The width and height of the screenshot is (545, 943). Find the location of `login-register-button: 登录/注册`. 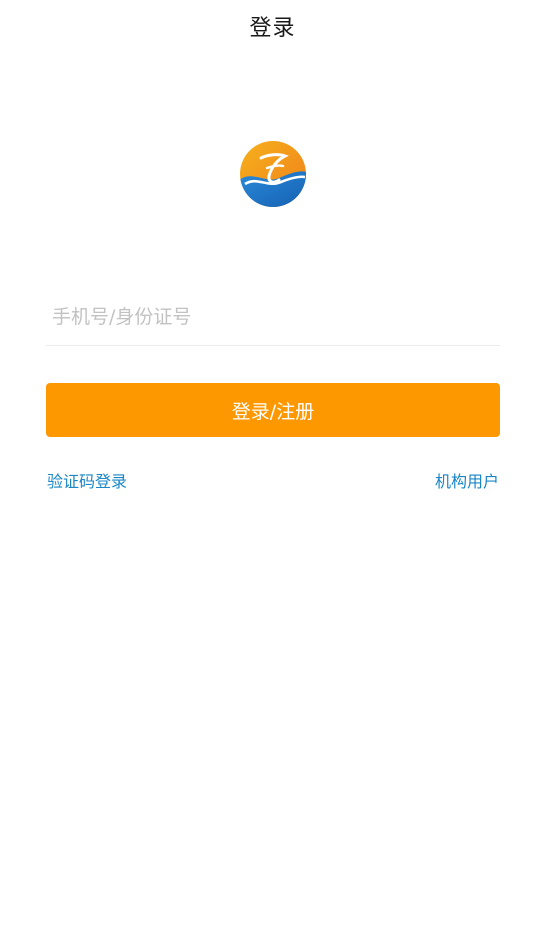

login-register-button: 登录/注册 is located at coordinates (273, 410).